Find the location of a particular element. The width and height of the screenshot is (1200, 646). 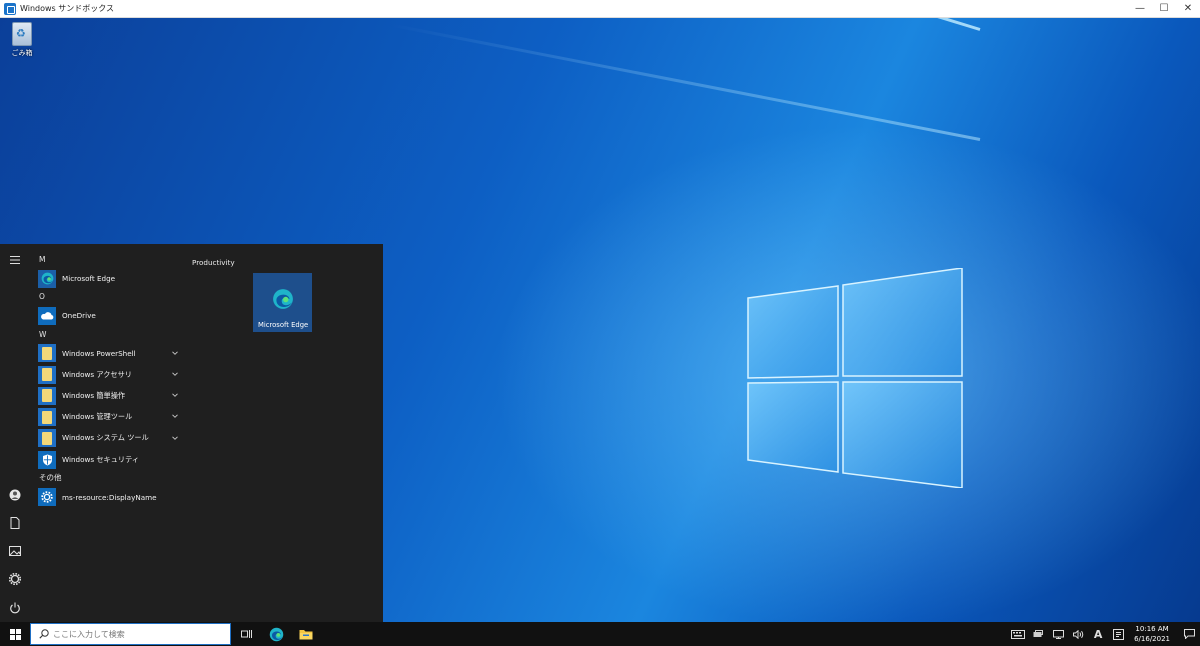

shield-icon is located at coordinates (47, 459).